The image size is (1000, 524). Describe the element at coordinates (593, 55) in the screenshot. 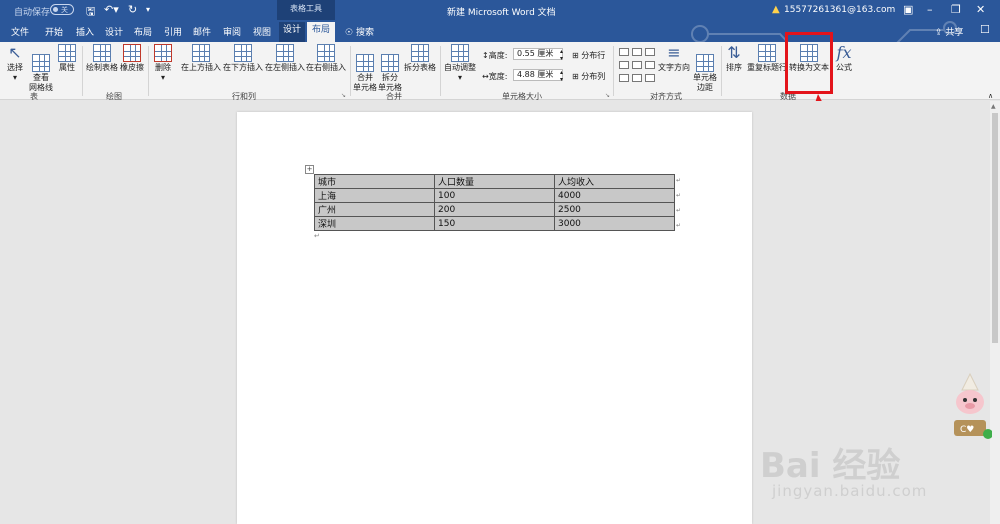

I see `distribute-rows-label: 分布行` at that location.